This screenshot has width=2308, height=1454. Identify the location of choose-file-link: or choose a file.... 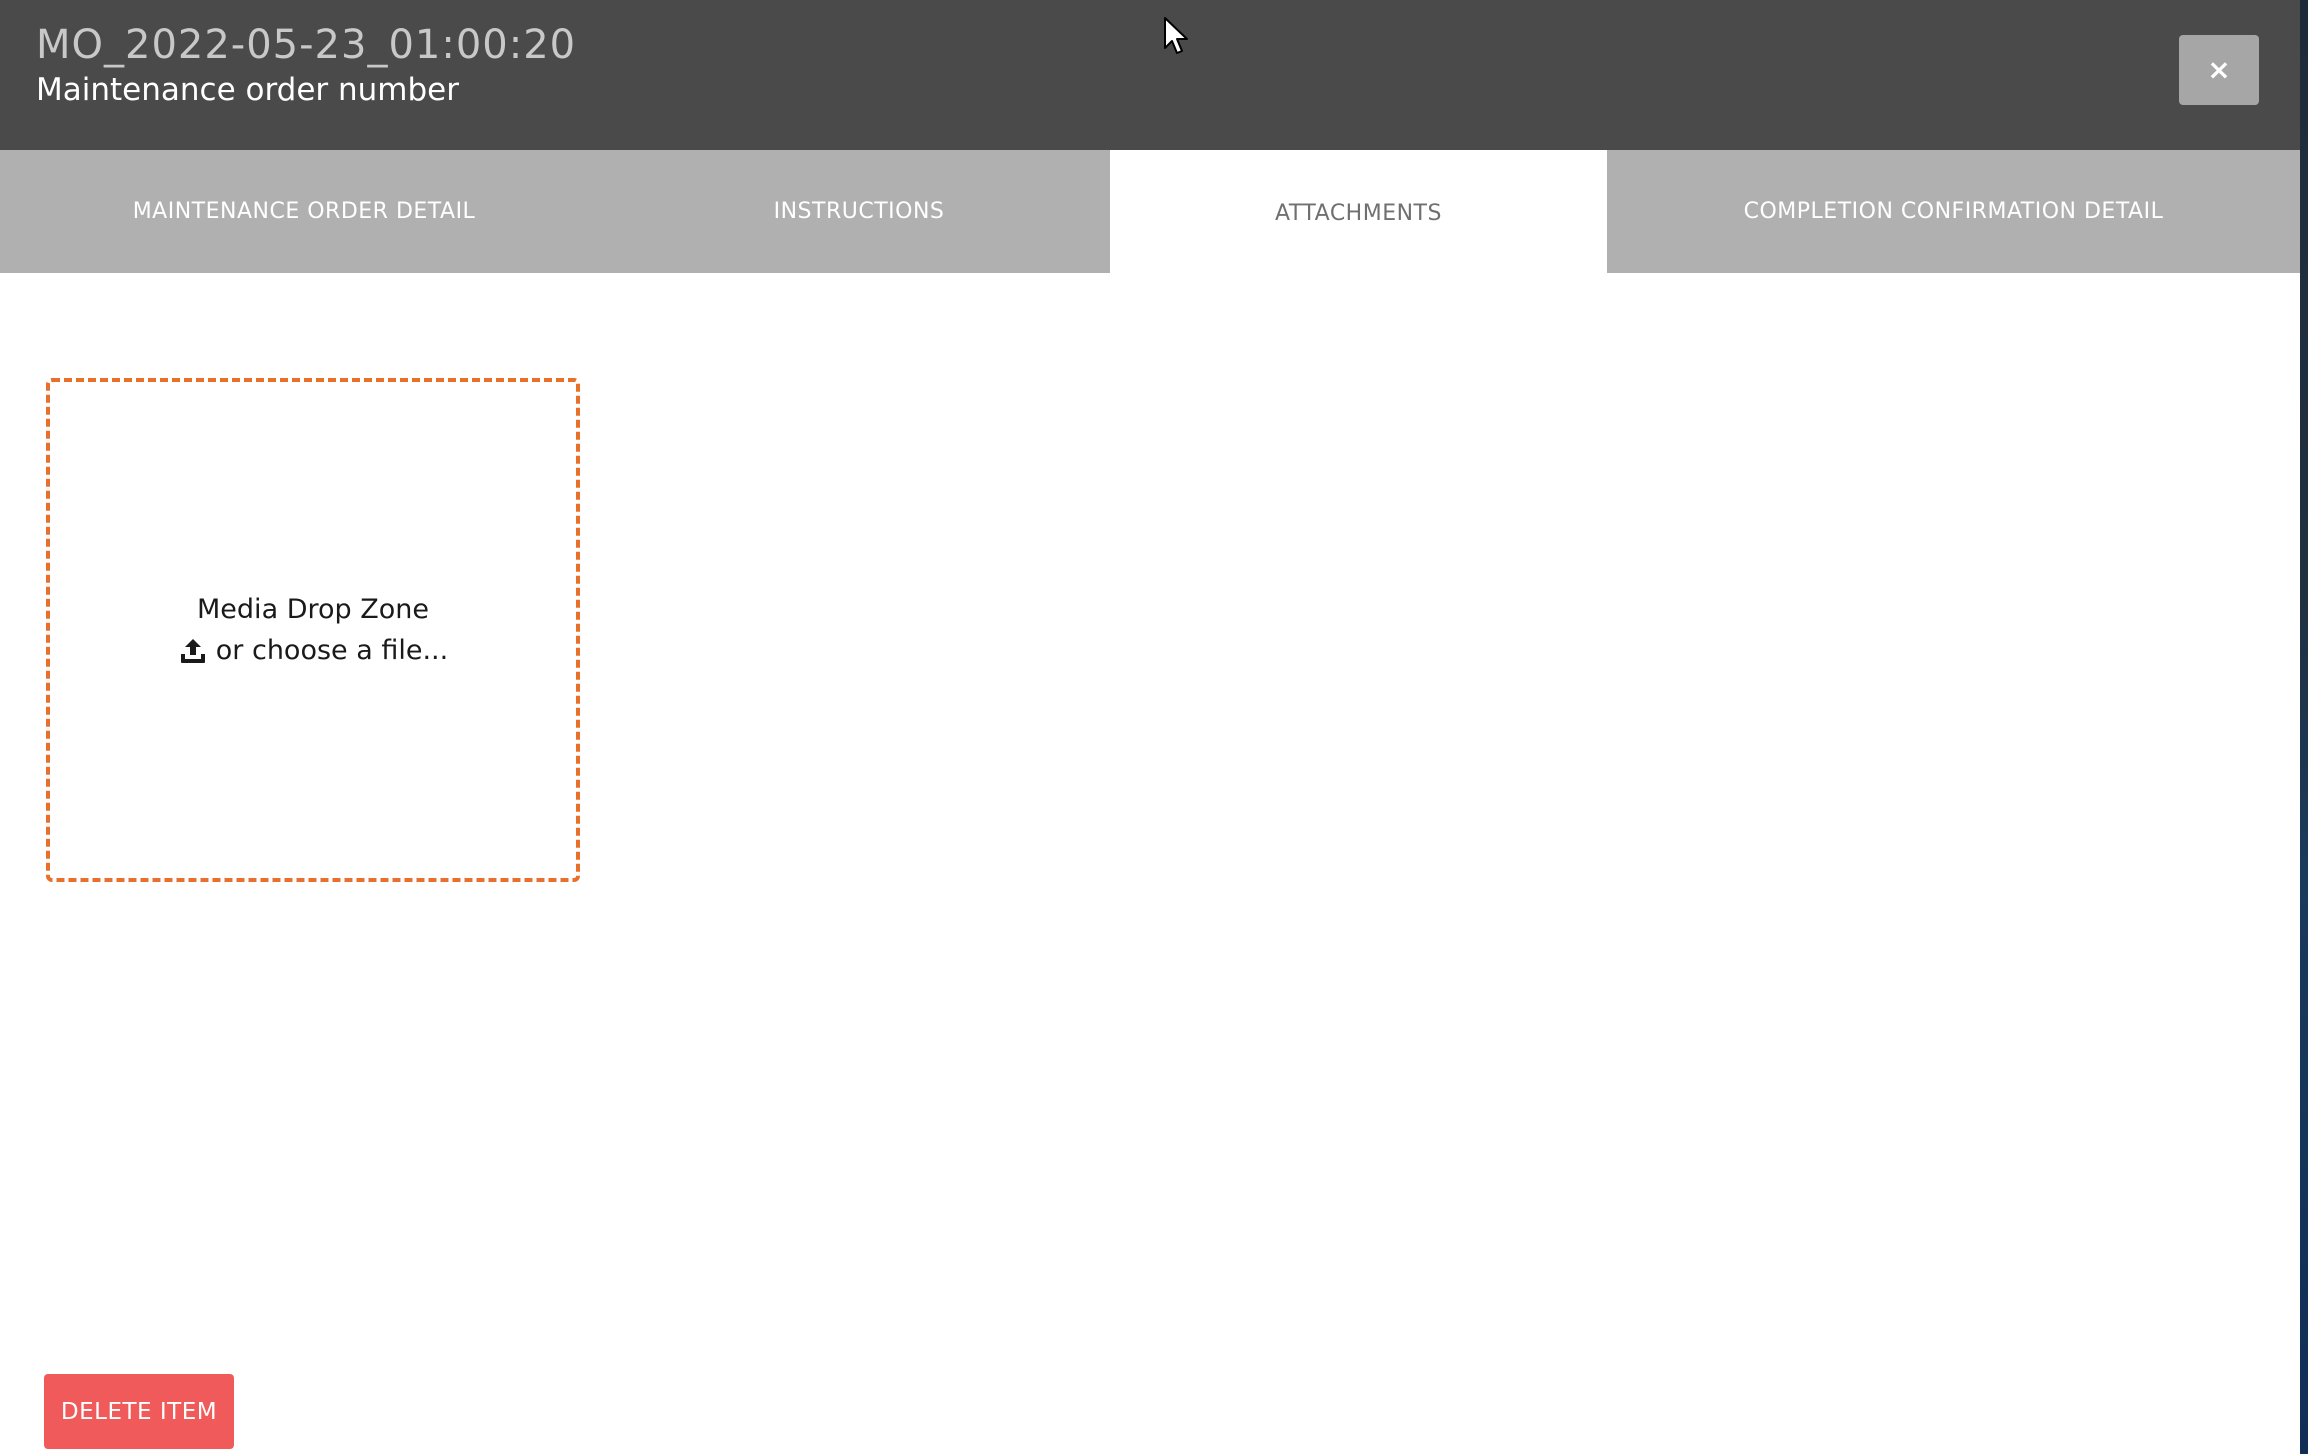
(313, 650).